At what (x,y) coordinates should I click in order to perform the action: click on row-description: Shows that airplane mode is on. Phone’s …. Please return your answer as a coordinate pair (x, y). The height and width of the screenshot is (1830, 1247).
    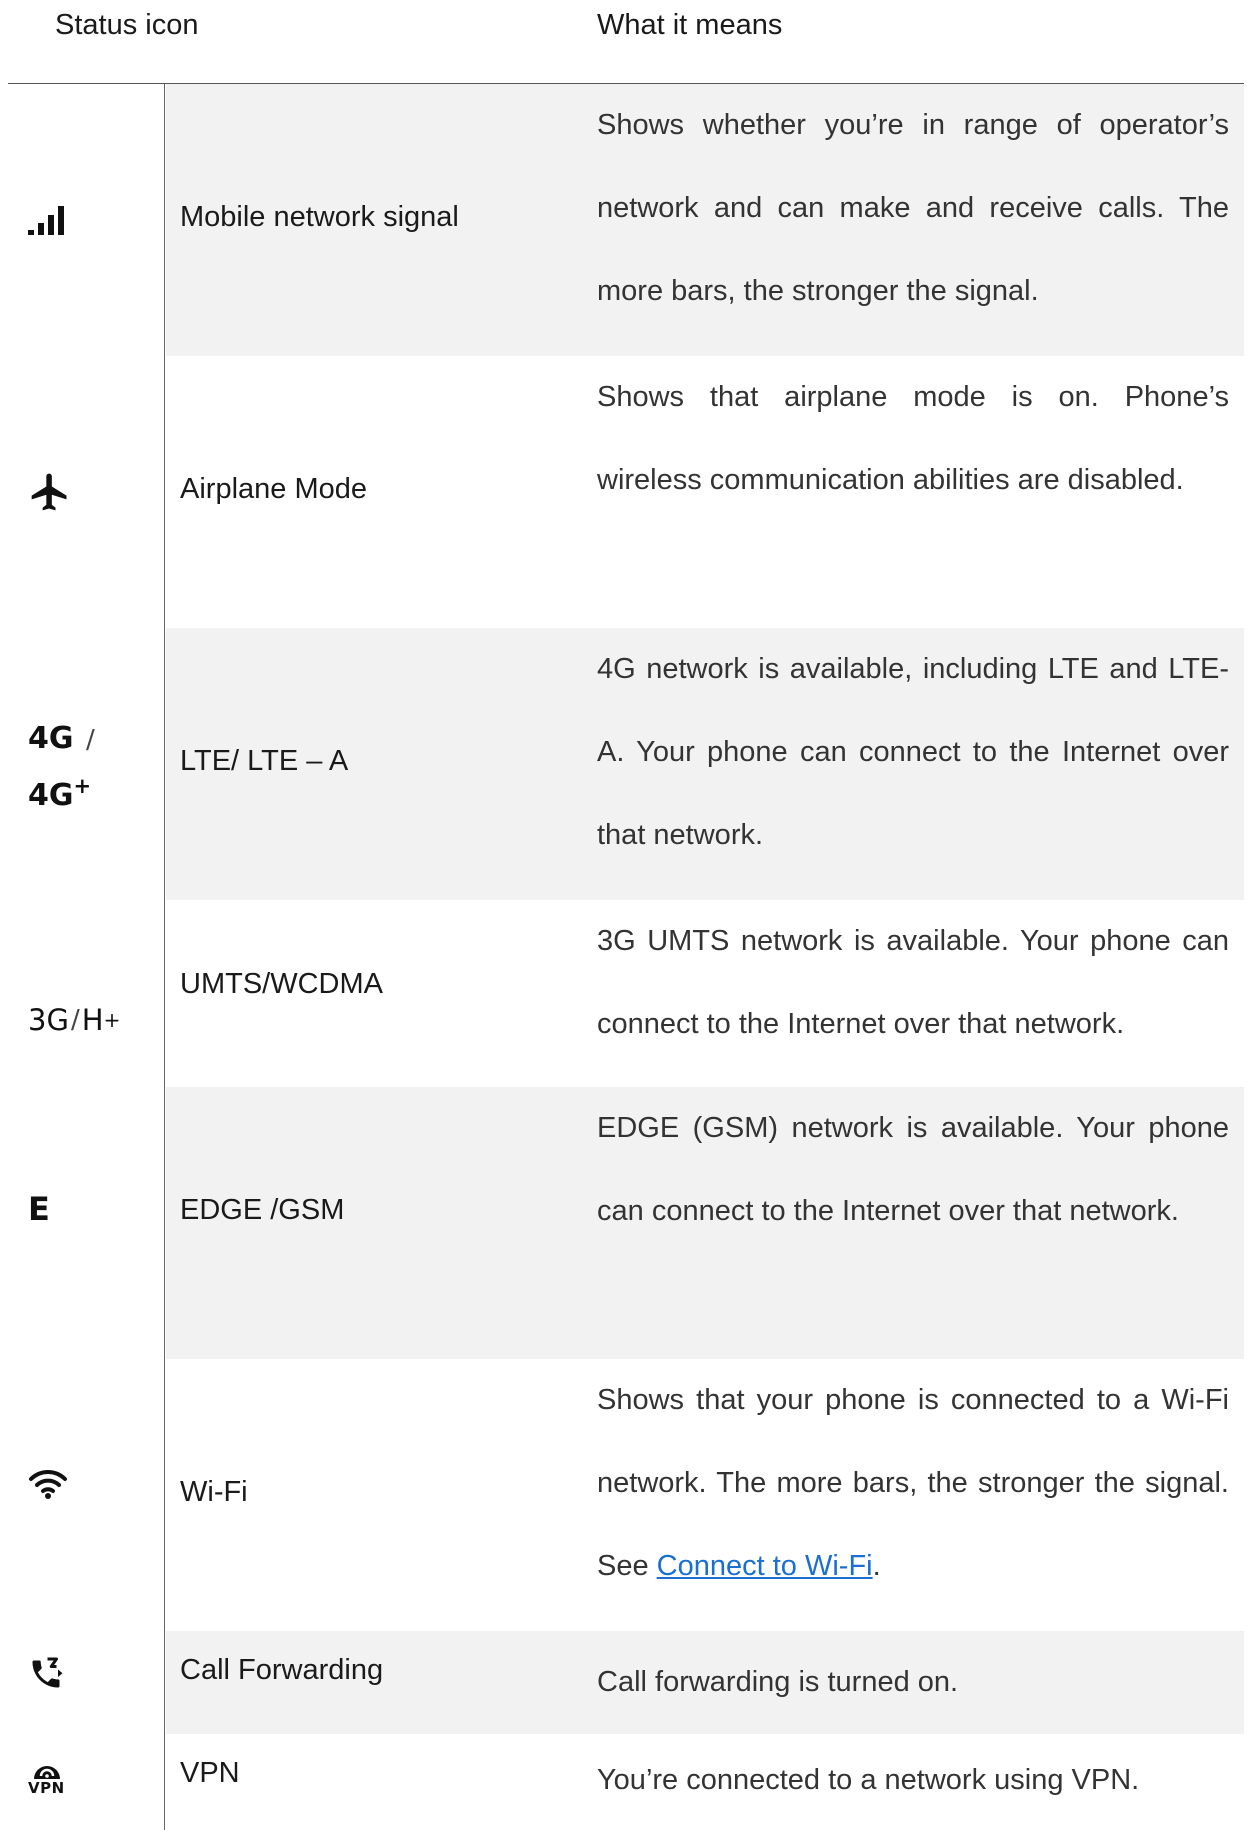
    Looking at the image, I should click on (913, 438).